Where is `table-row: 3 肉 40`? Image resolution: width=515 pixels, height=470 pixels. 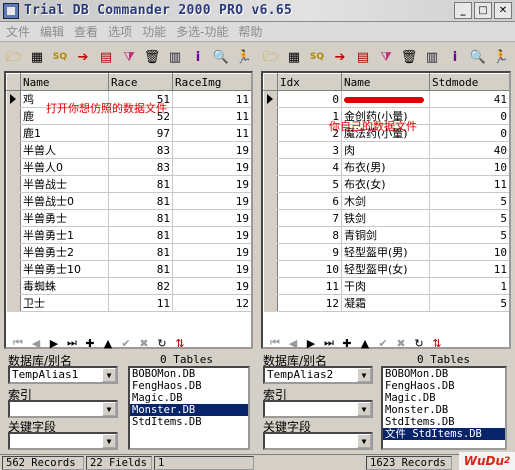 table-row: 3 肉 40 is located at coordinates (386, 150).